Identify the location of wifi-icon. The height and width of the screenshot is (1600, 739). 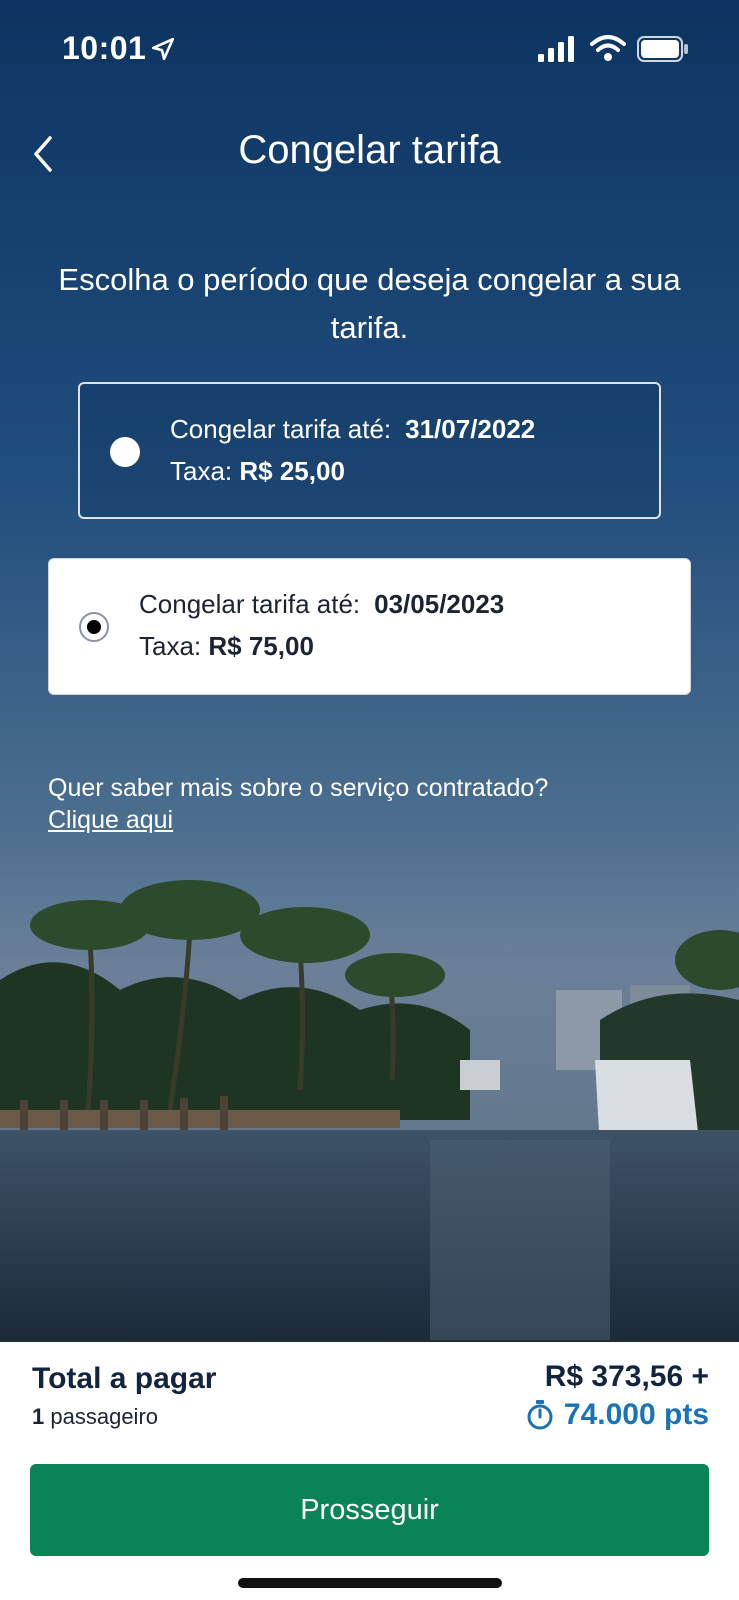
(608, 48).